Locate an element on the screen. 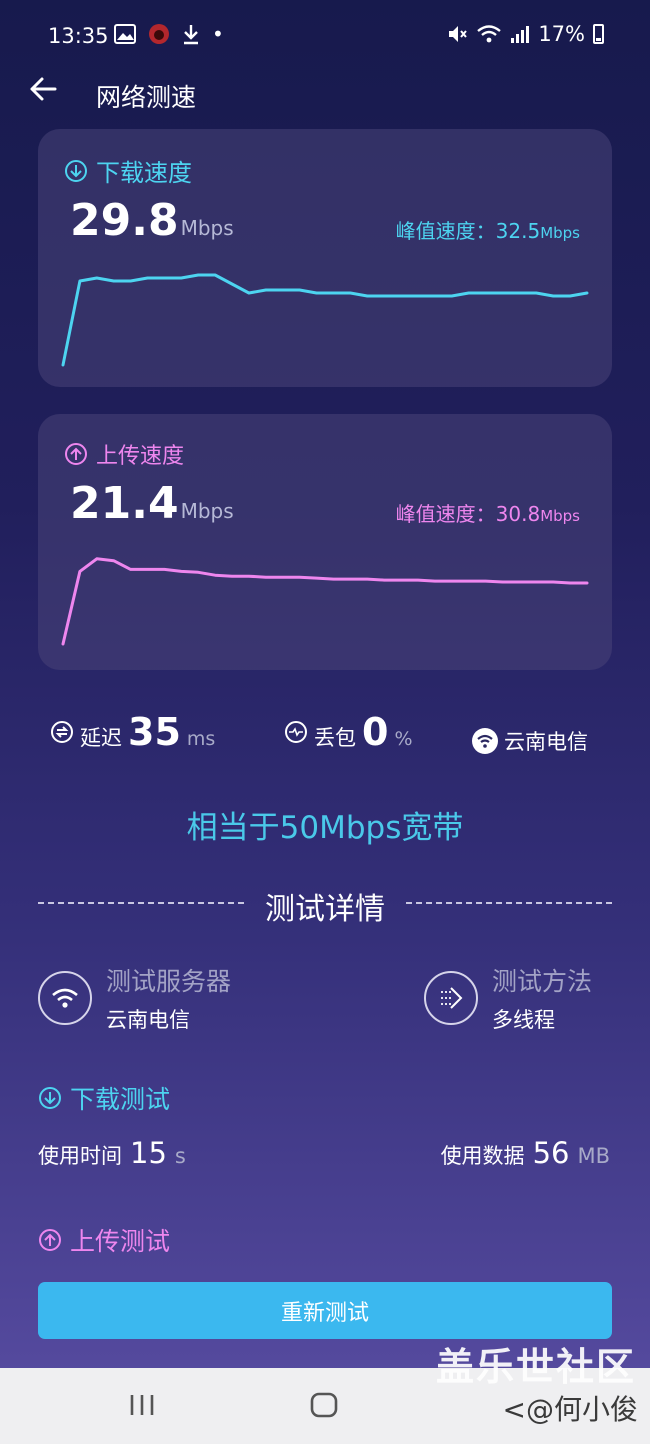  metrics-row: 延迟 35 ms 丢包 0 % 云南电信 is located at coordinates (325, 734).